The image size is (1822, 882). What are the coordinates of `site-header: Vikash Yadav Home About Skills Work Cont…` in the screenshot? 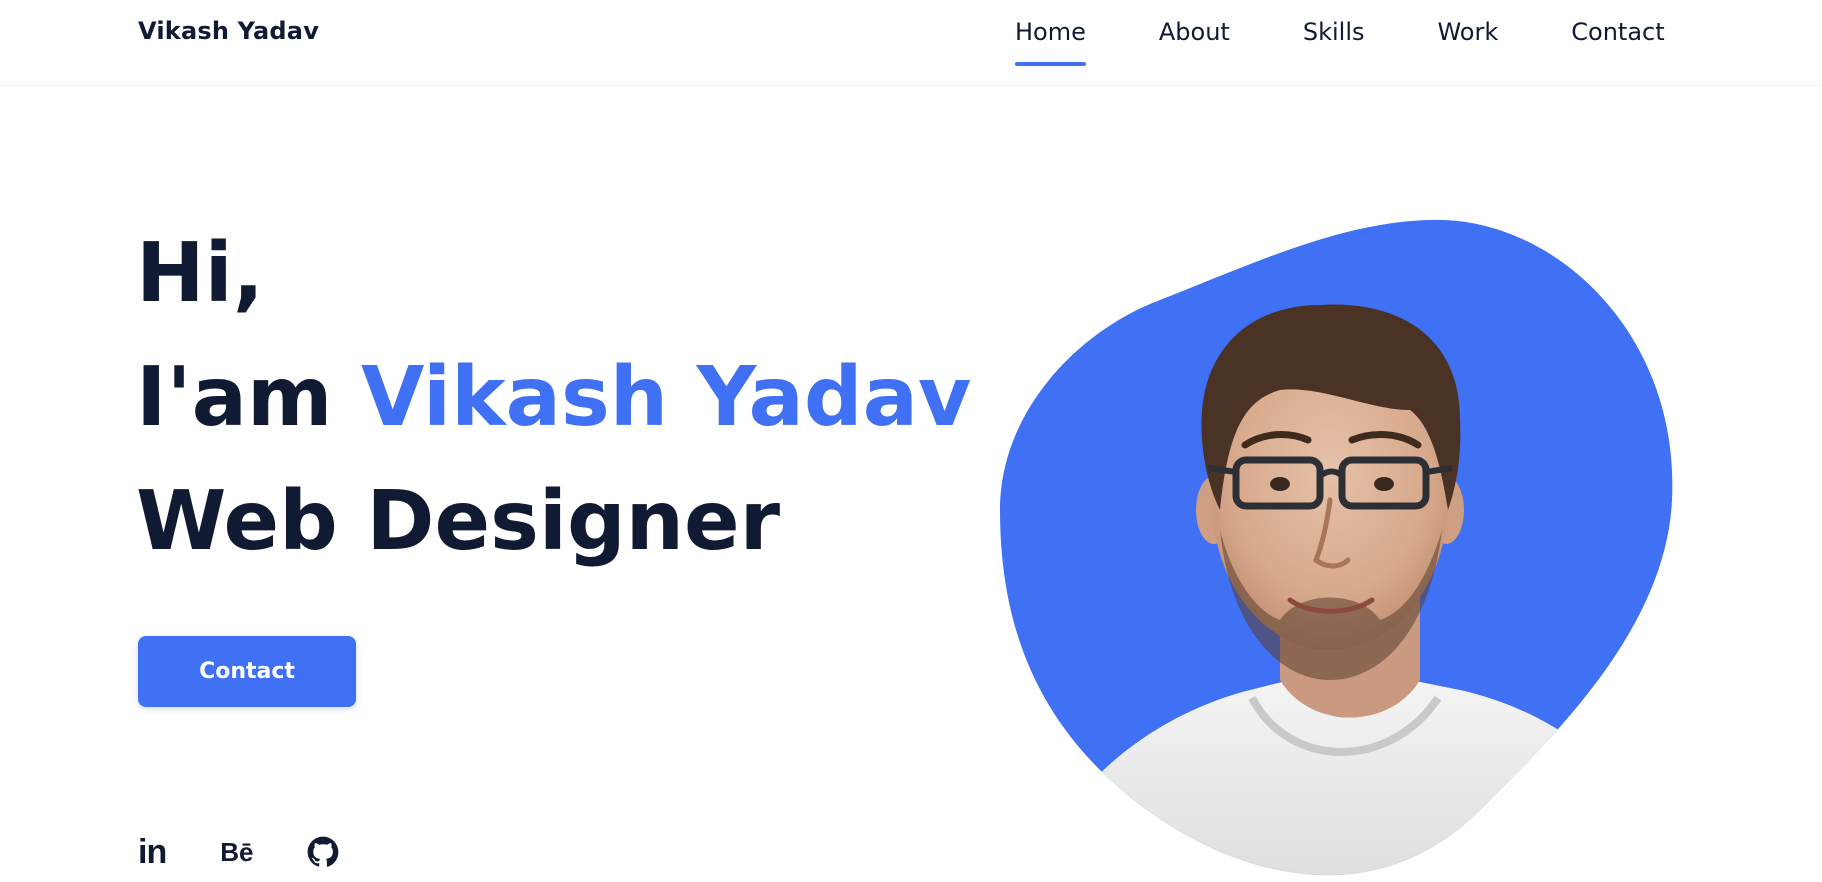 It's located at (911, 43).